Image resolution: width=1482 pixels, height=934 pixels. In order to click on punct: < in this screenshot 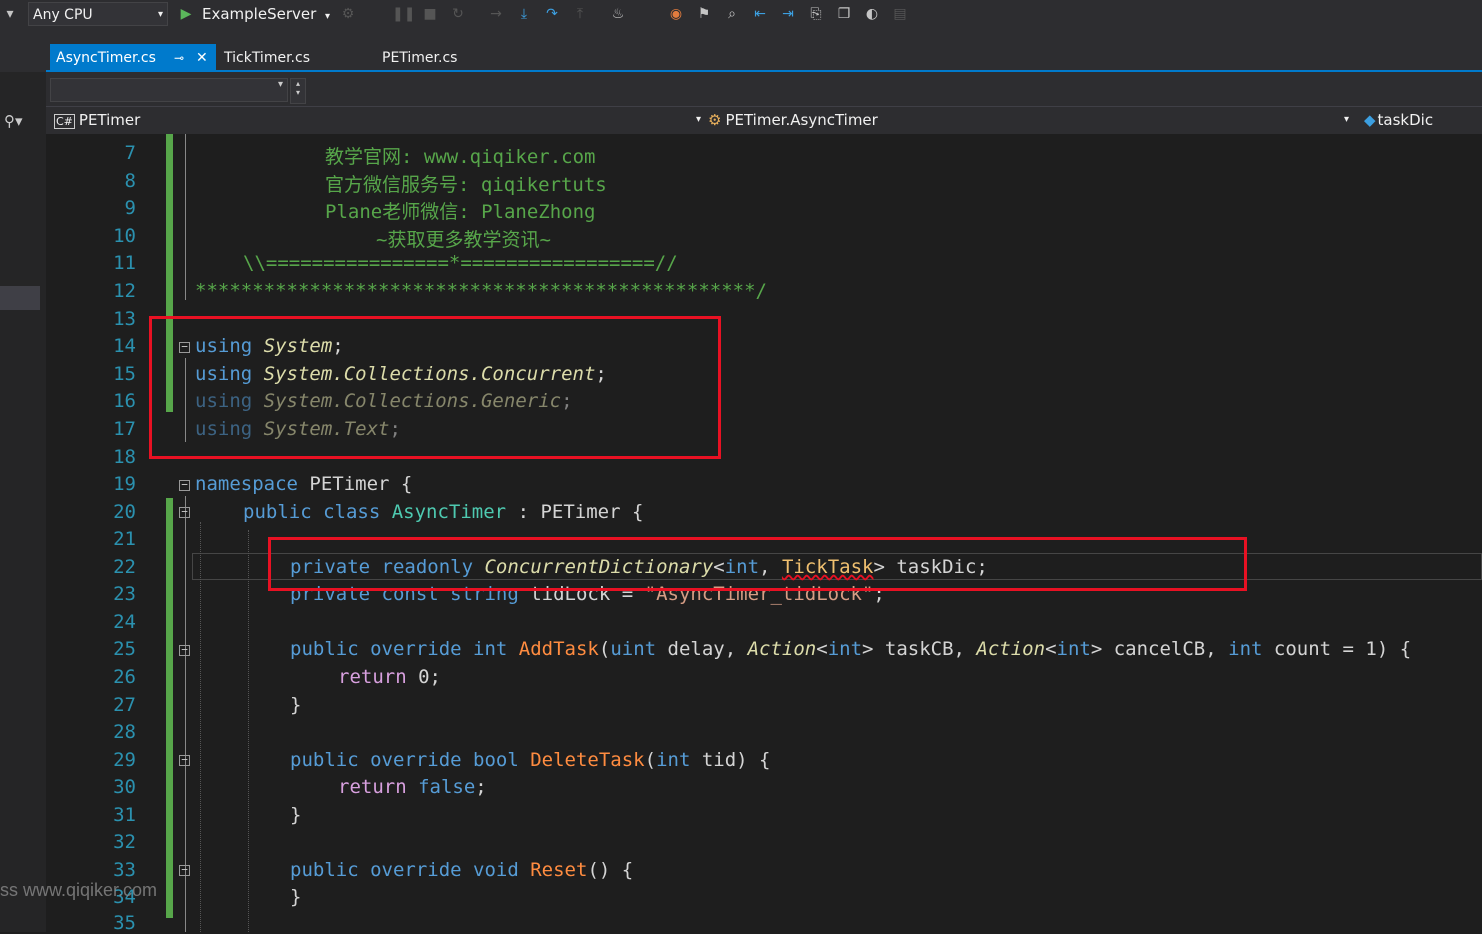, I will do `click(822, 649)`.